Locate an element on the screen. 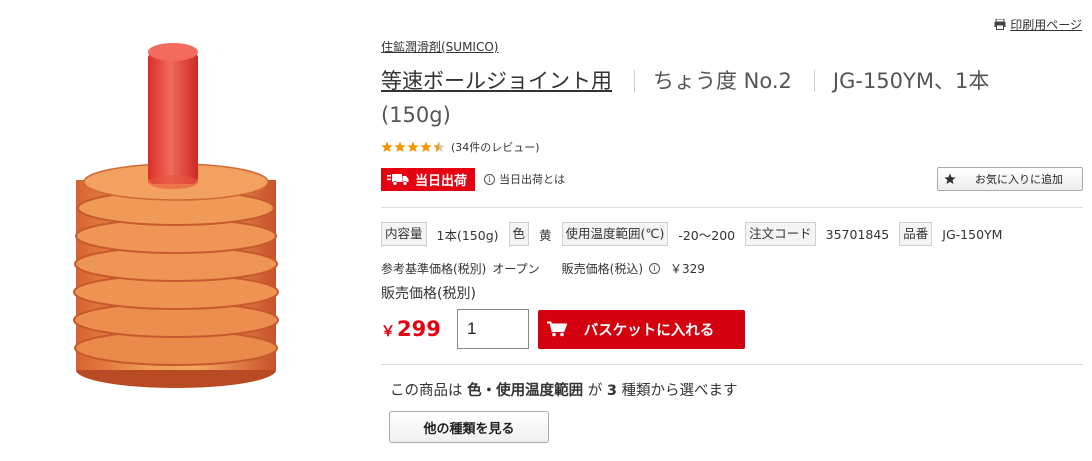 The image size is (1092, 461). quantity-input is located at coordinates (493, 329).